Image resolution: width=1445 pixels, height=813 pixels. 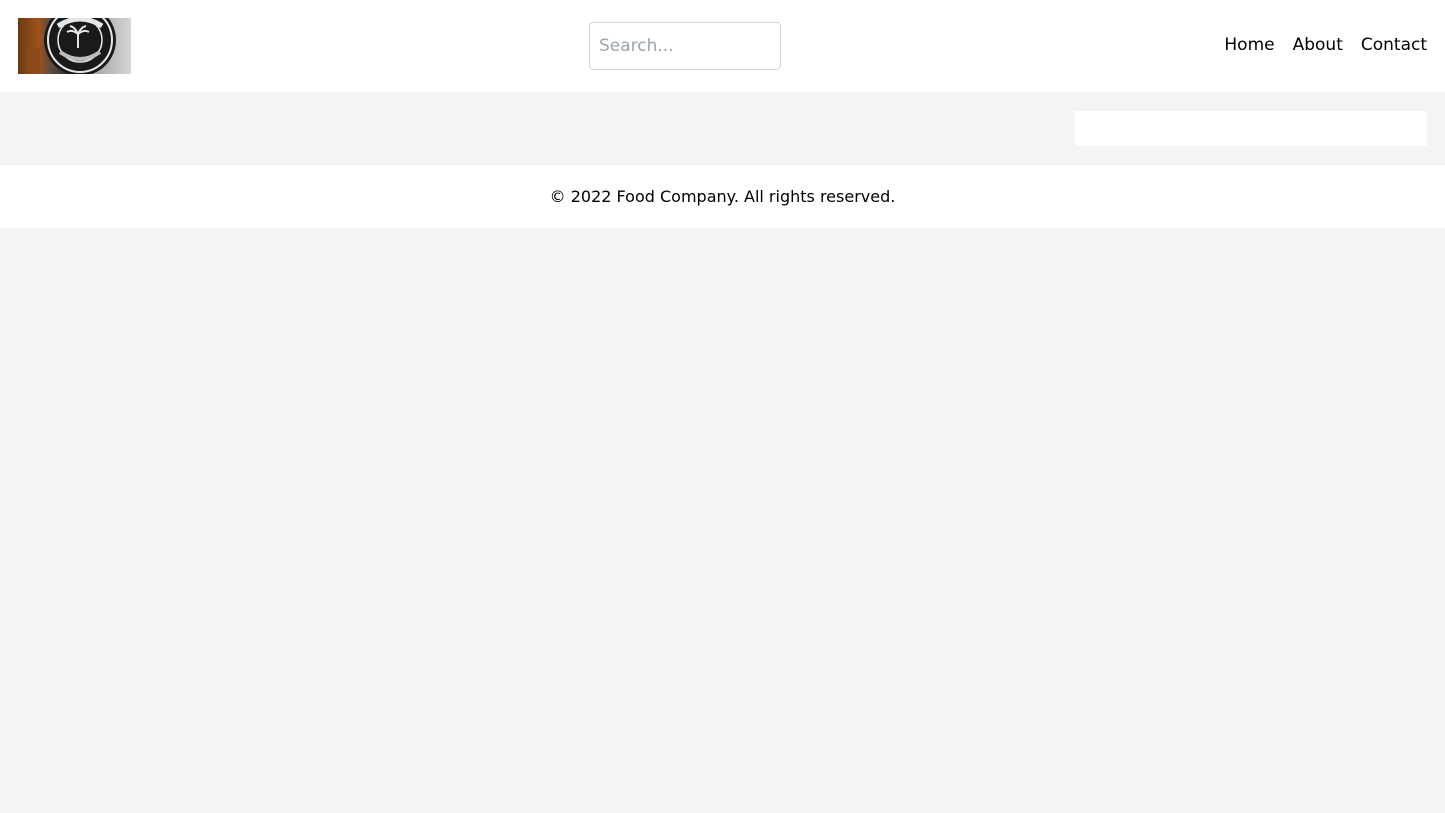 What do you see at coordinates (1251, 128) in the screenshot?
I see `sidebar-widget` at bounding box center [1251, 128].